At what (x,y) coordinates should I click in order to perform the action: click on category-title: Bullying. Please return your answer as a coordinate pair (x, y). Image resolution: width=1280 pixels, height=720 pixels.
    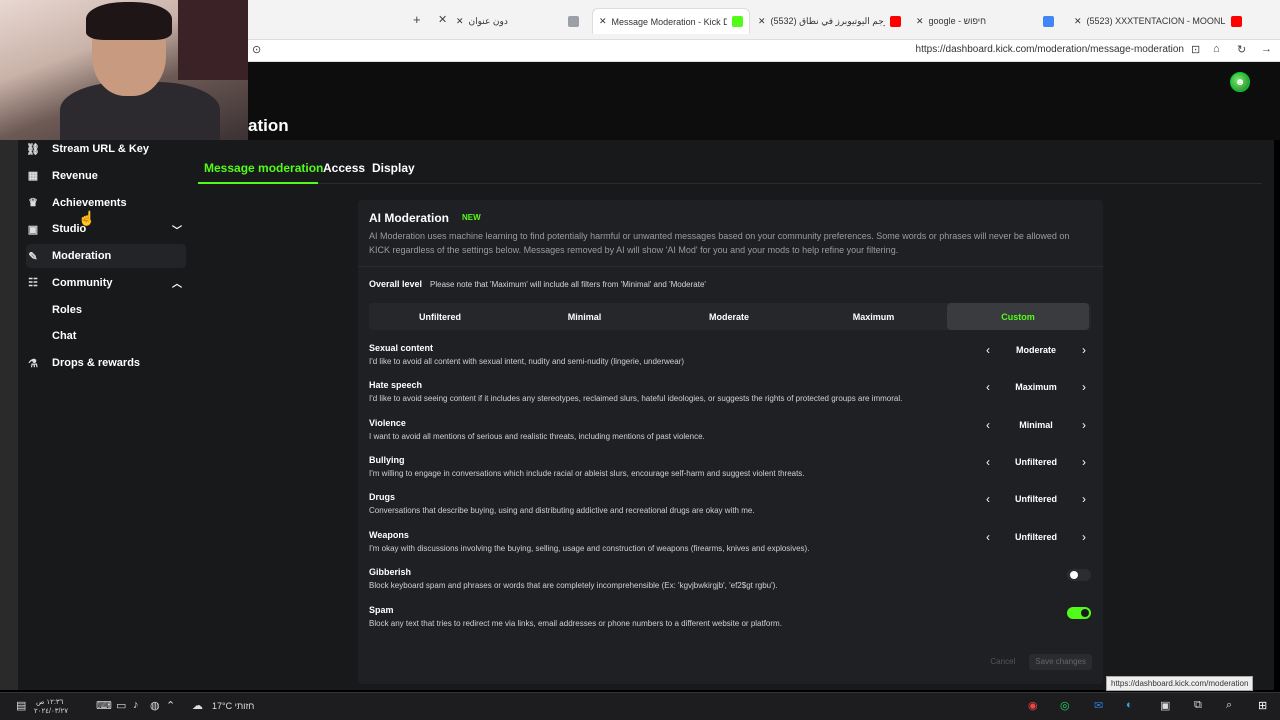
    Looking at the image, I should click on (387, 459).